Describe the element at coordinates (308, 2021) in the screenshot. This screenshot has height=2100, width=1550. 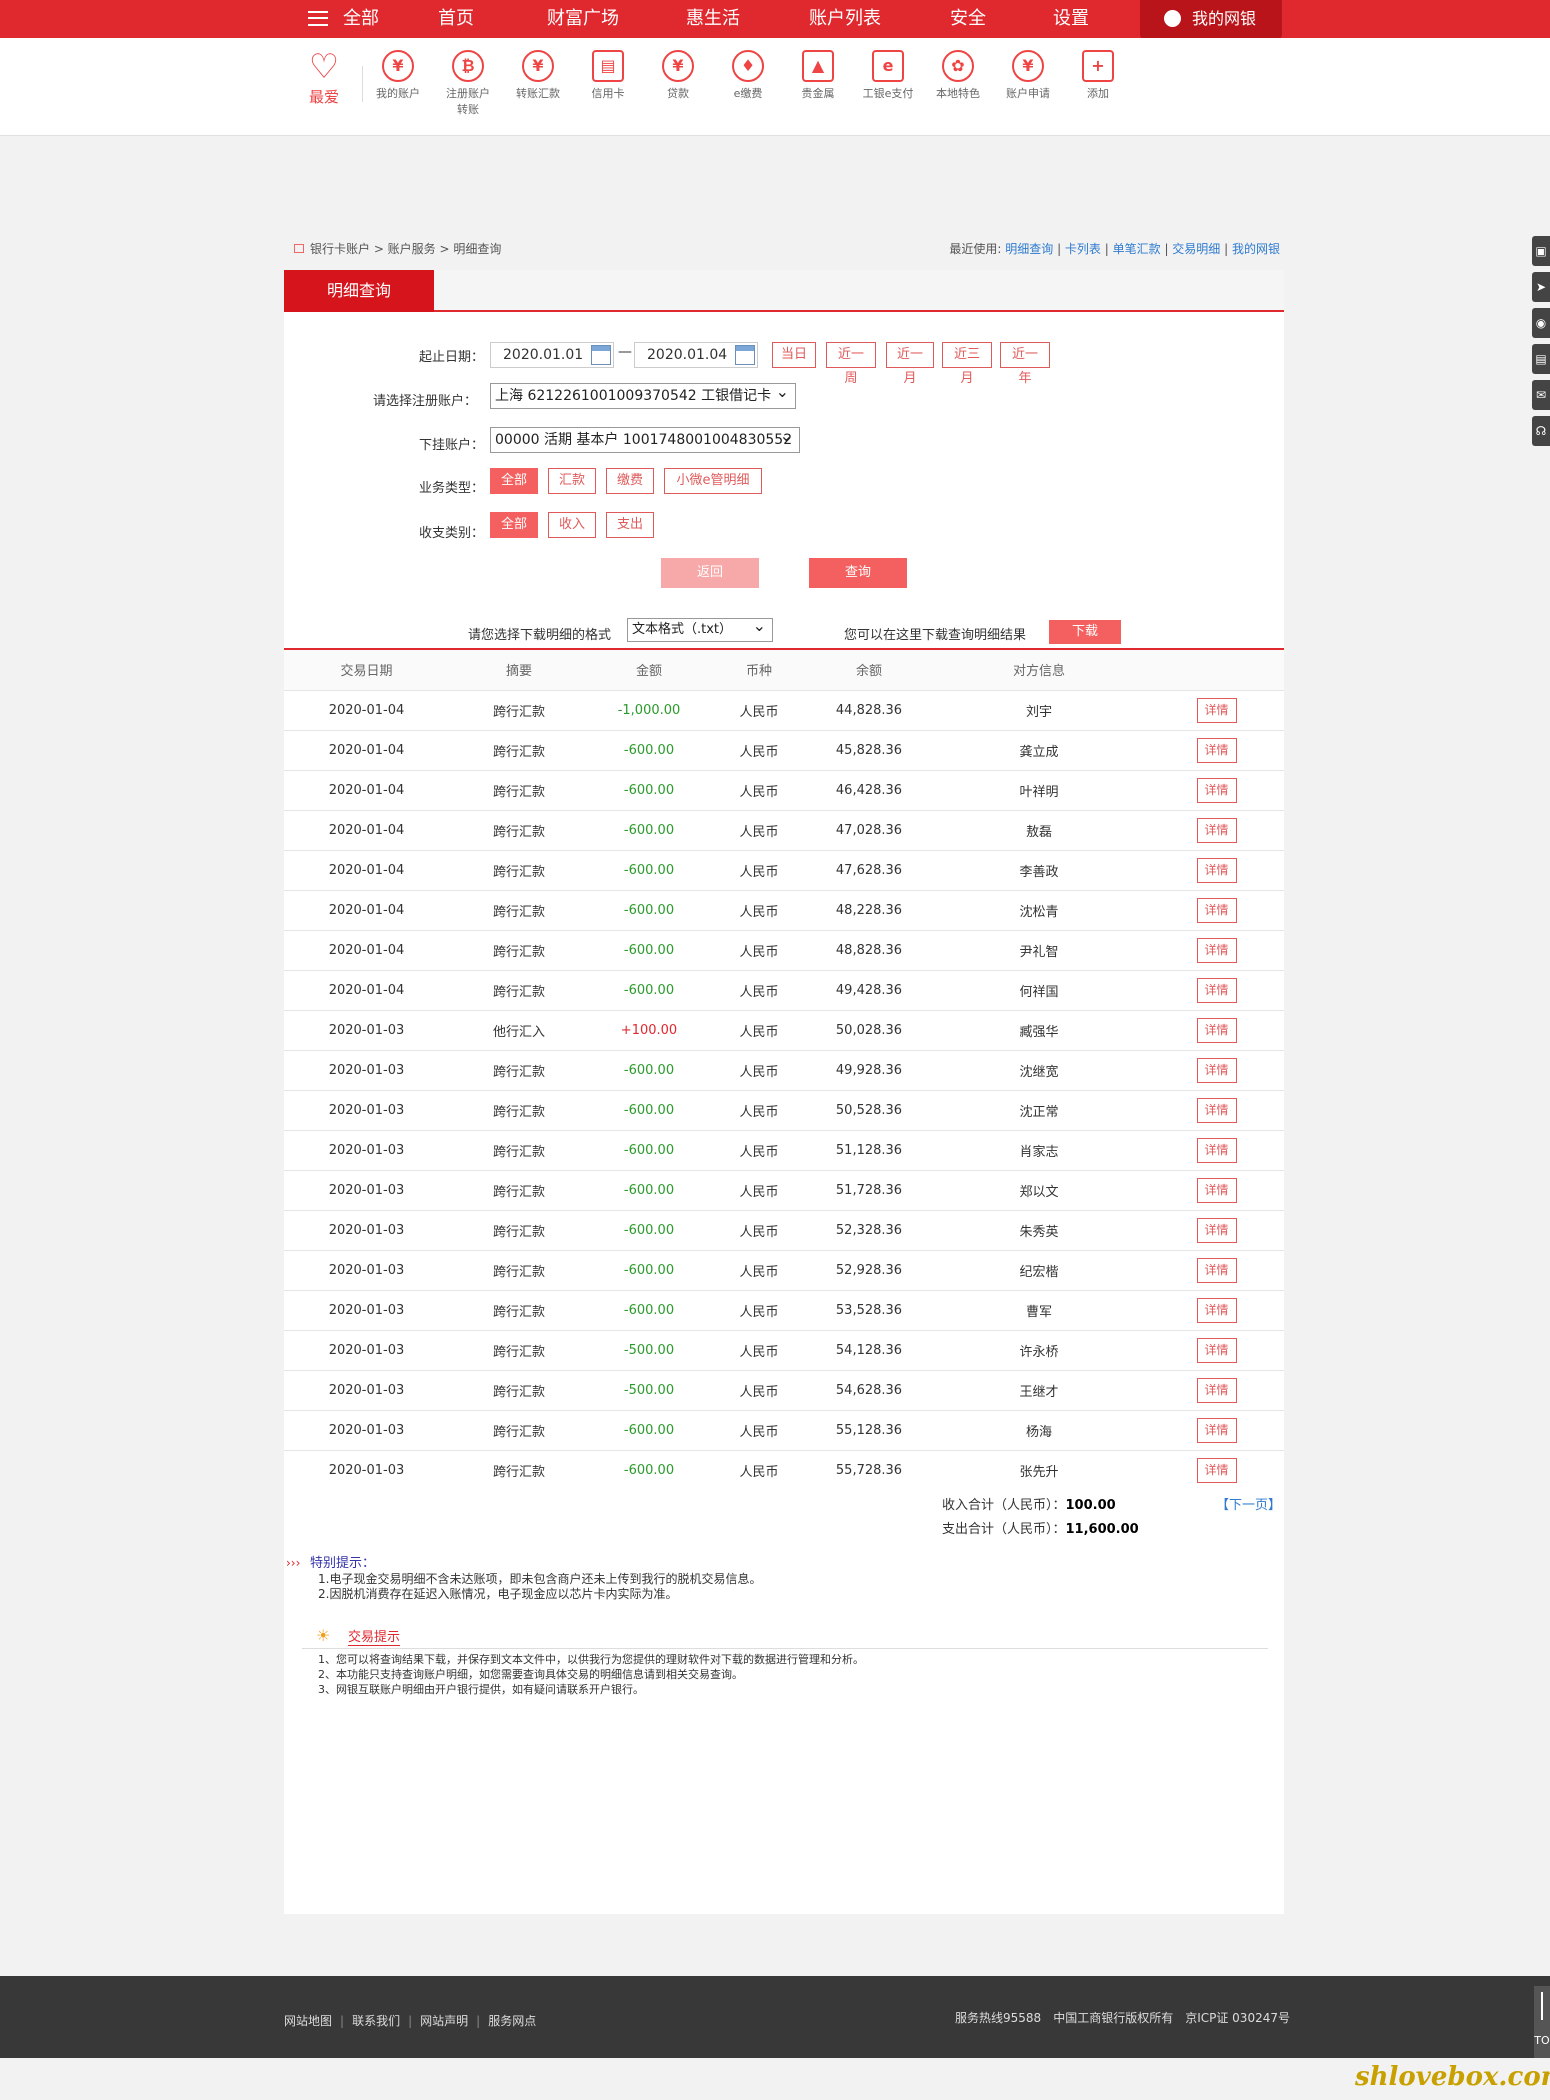
I see `footer-link: 网站地图` at that location.